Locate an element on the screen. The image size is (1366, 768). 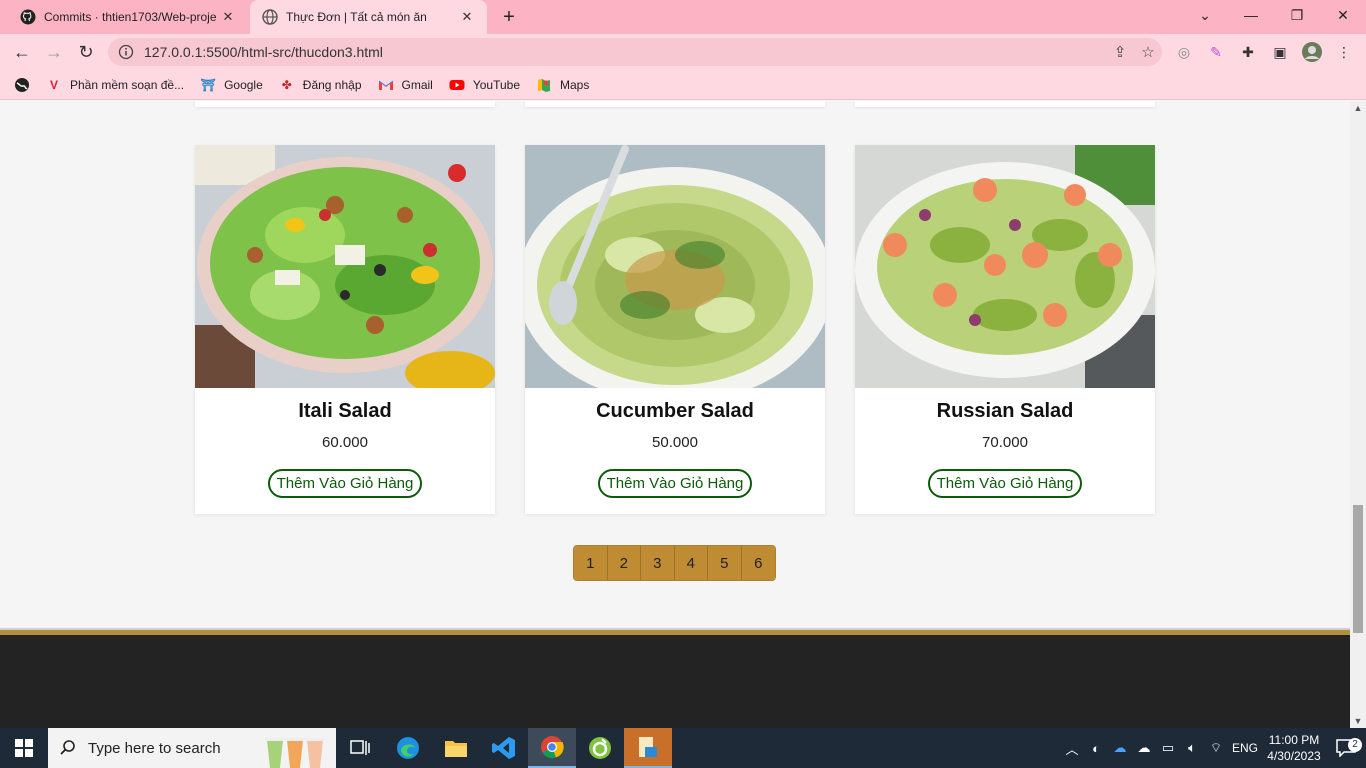
bookmark-item-4: Gmail is located at coordinates (405, 85).